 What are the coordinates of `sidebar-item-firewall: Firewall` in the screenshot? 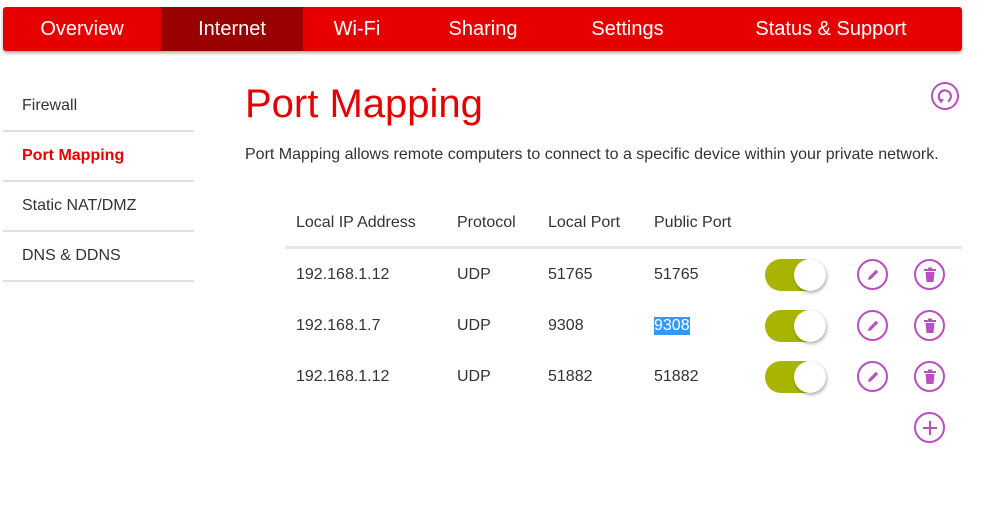 It's located at (98, 107).